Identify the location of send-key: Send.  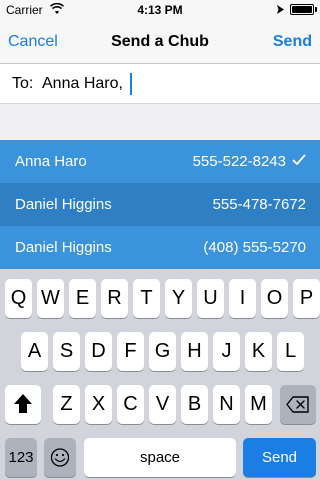
(279, 457).